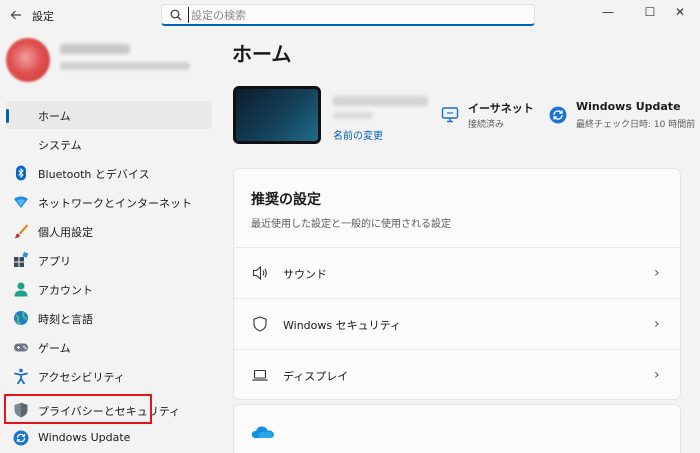 Image resolution: width=700 pixels, height=453 pixels. What do you see at coordinates (125, 66) in the screenshot?
I see `profile-email-blurred` at bounding box center [125, 66].